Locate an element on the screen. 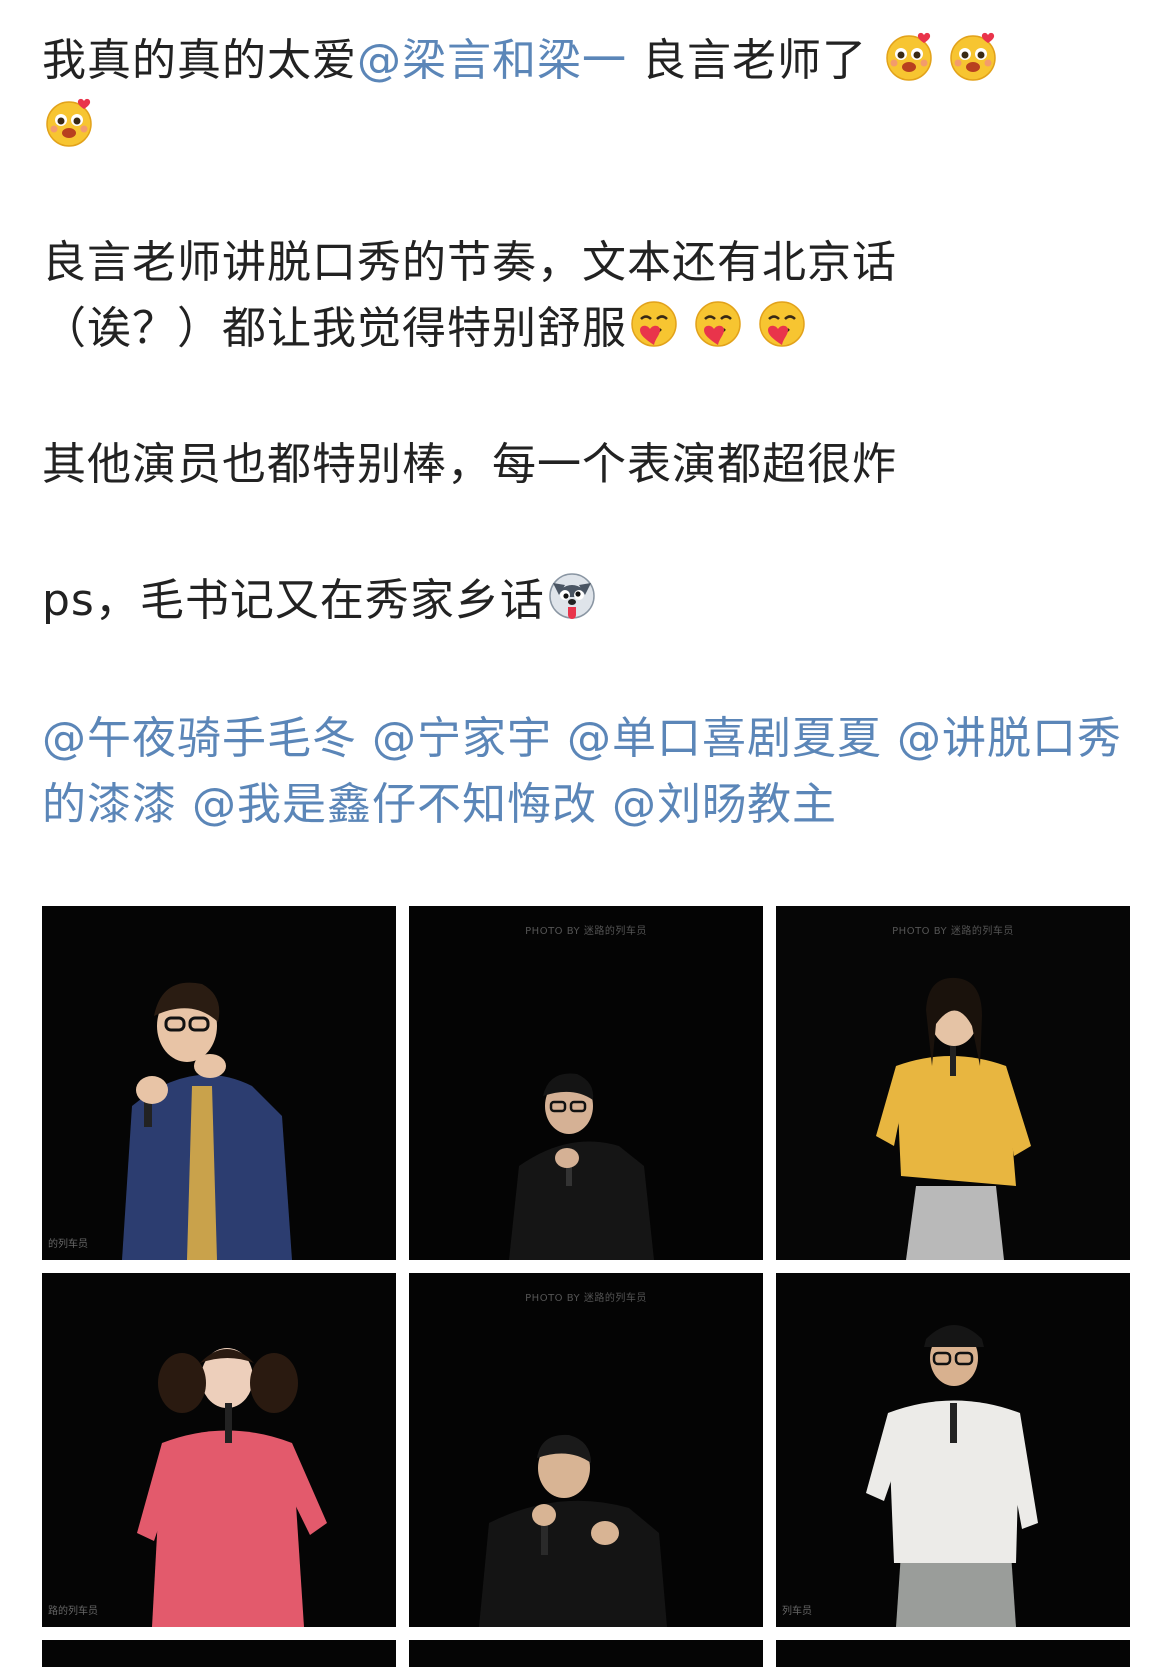 The image size is (1170, 1667). post-text: 我真的真的太爱 is located at coordinates (199, 60).